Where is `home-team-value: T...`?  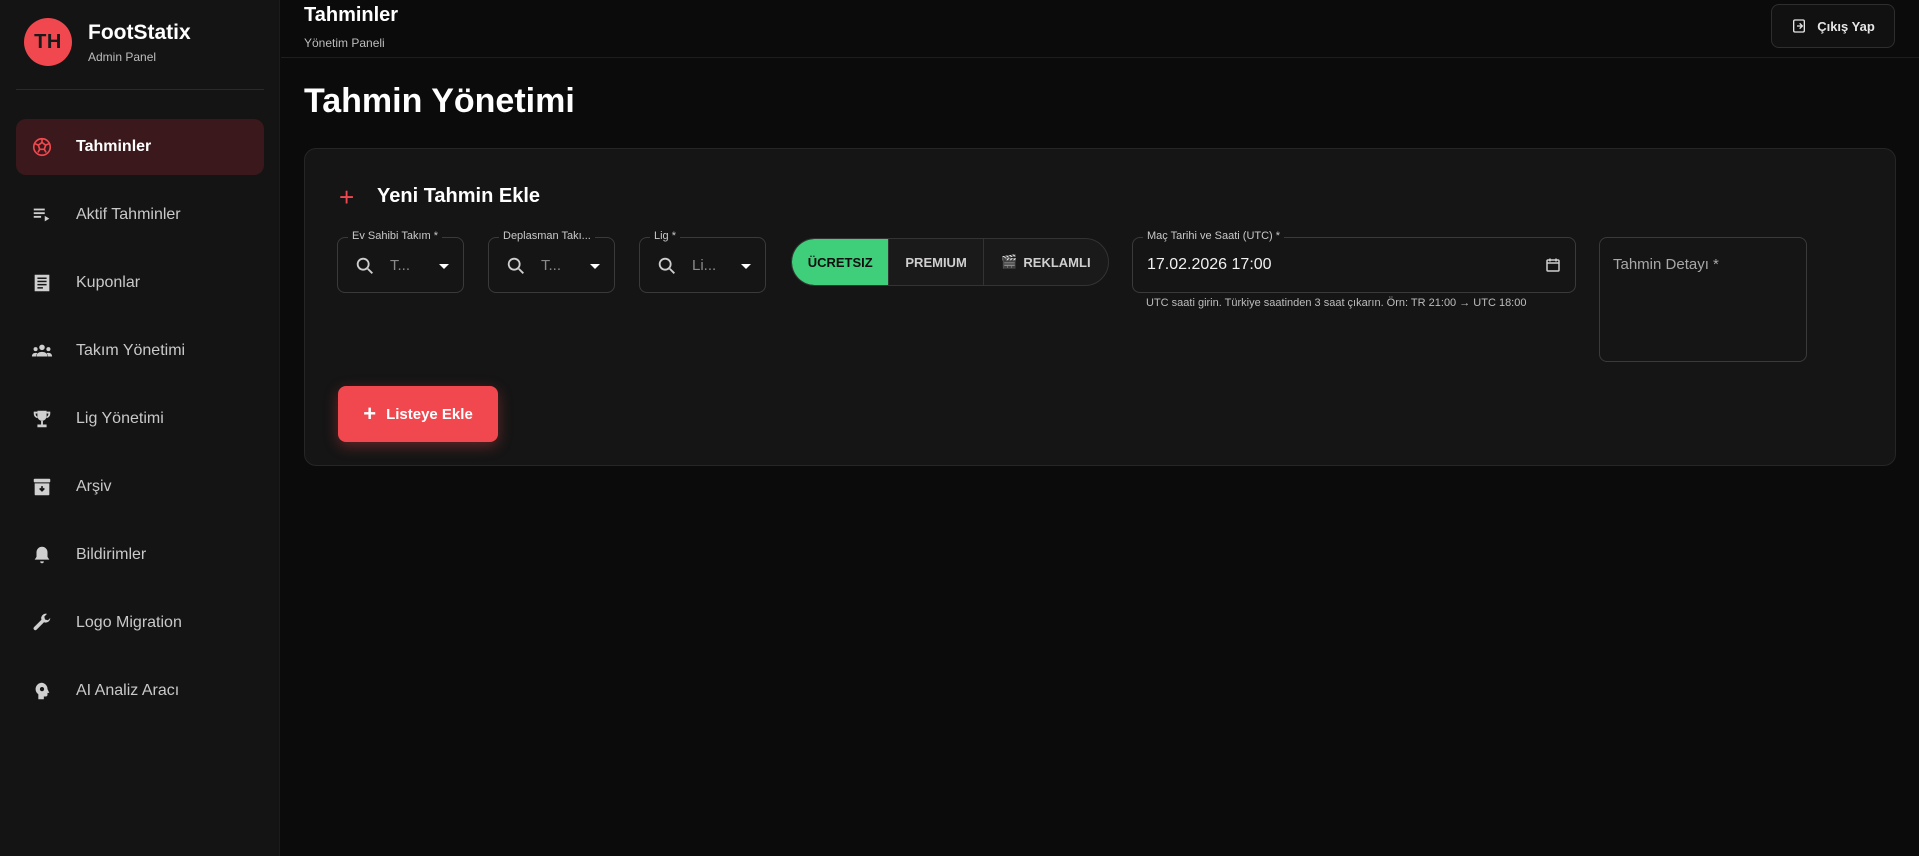
home-team-value: T... is located at coordinates (400, 265).